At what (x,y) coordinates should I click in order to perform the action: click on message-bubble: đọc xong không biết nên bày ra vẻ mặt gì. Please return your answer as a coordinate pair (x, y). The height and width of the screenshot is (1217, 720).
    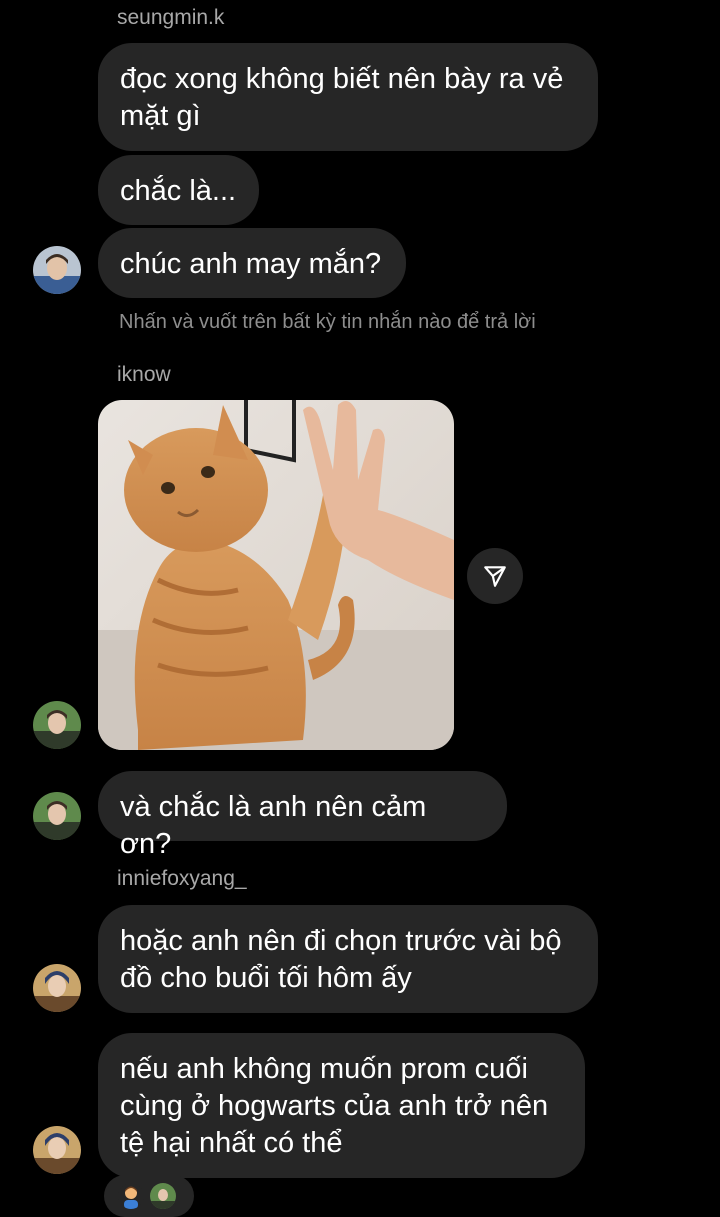
    Looking at the image, I should click on (348, 97).